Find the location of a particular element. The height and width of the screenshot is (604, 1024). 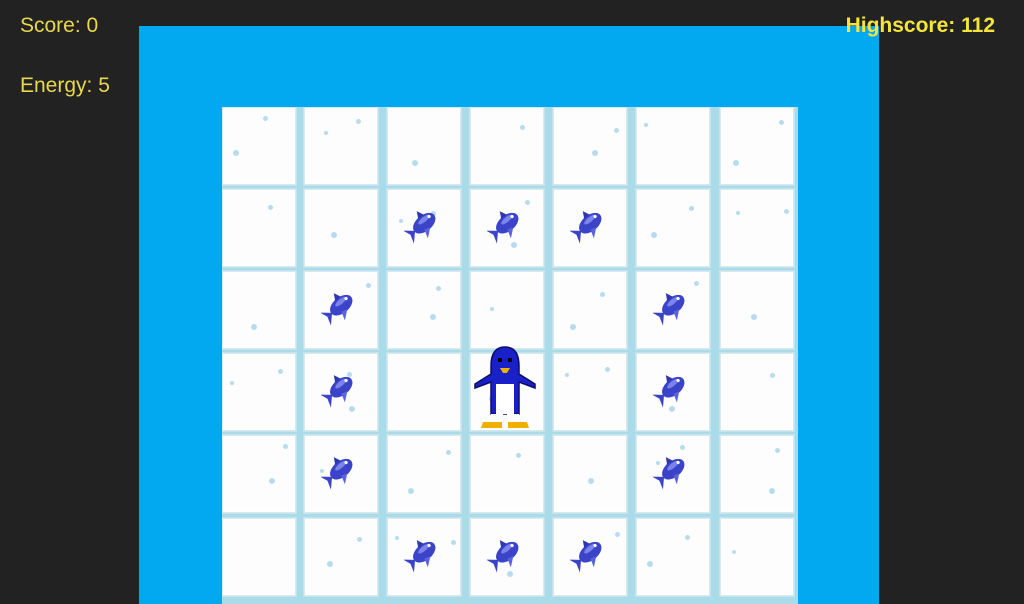

score-label: Score: 0 is located at coordinates (59, 25).